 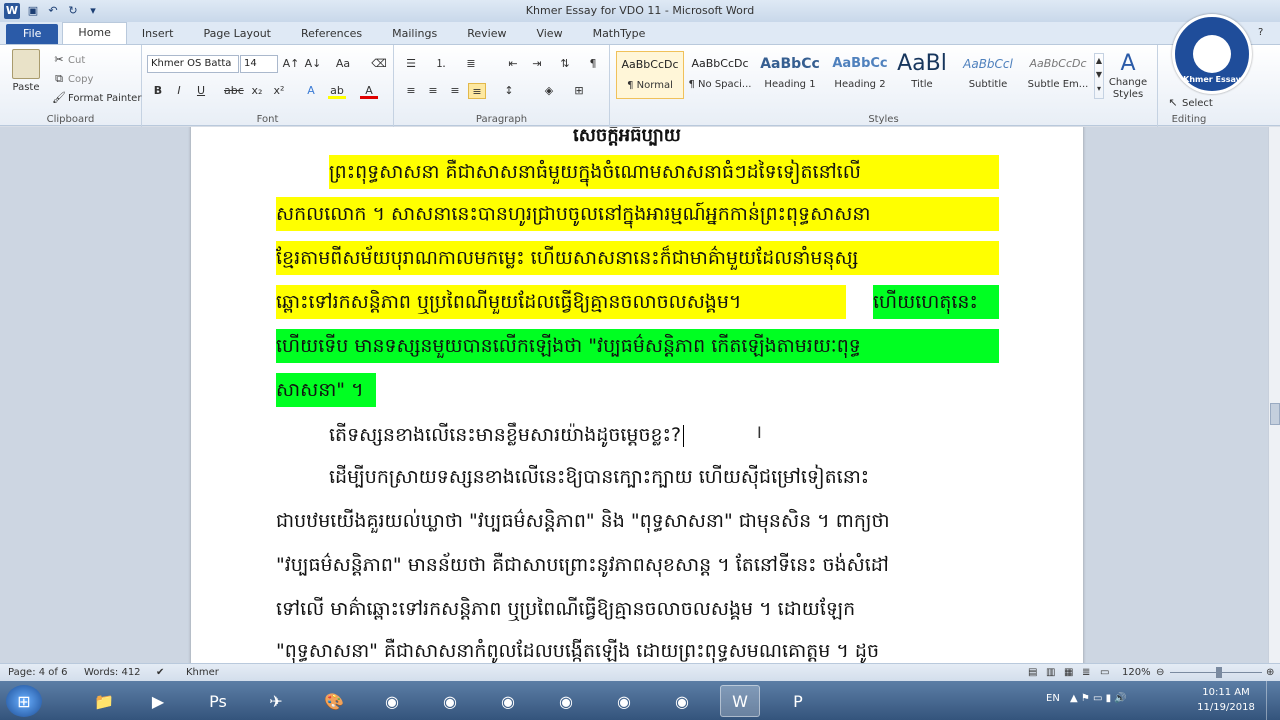 What do you see at coordinates (158, 91) in the screenshot?
I see `bold-button: B` at bounding box center [158, 91].